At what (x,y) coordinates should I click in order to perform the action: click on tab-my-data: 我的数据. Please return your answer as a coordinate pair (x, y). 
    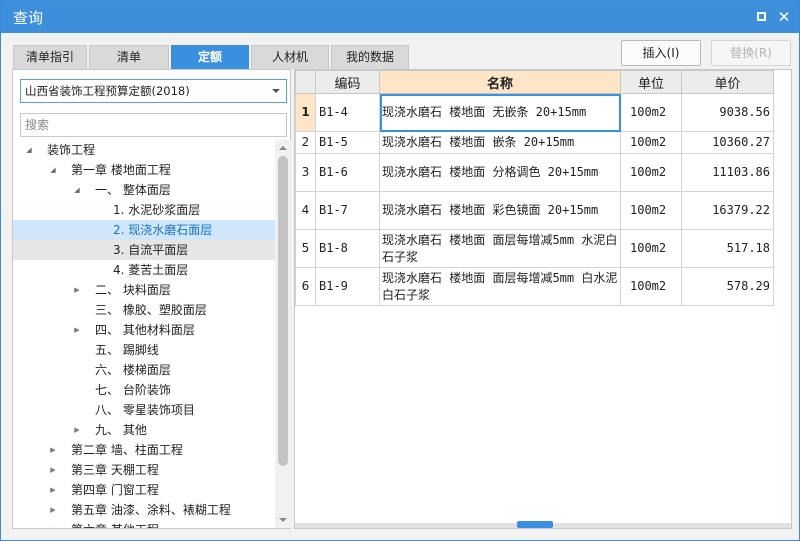
    Looking at the image, I should click on (370, 57).